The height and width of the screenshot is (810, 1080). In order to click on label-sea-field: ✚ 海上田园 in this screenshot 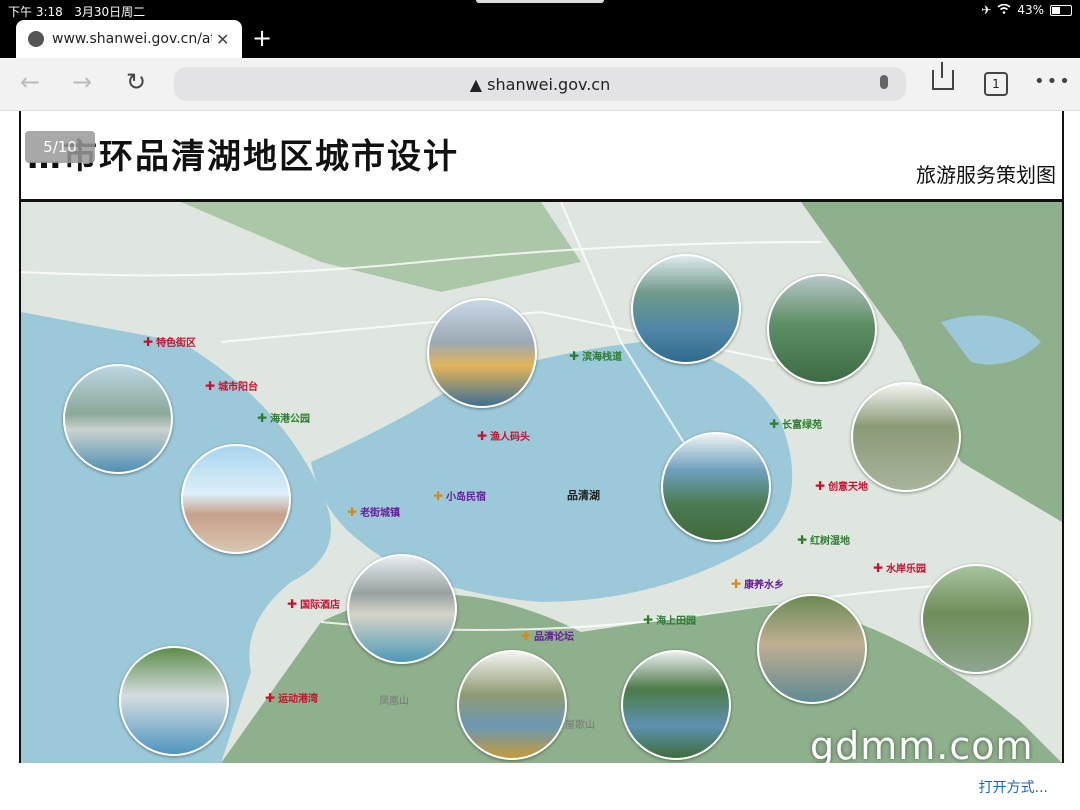, I will do `click(670, 620)`.